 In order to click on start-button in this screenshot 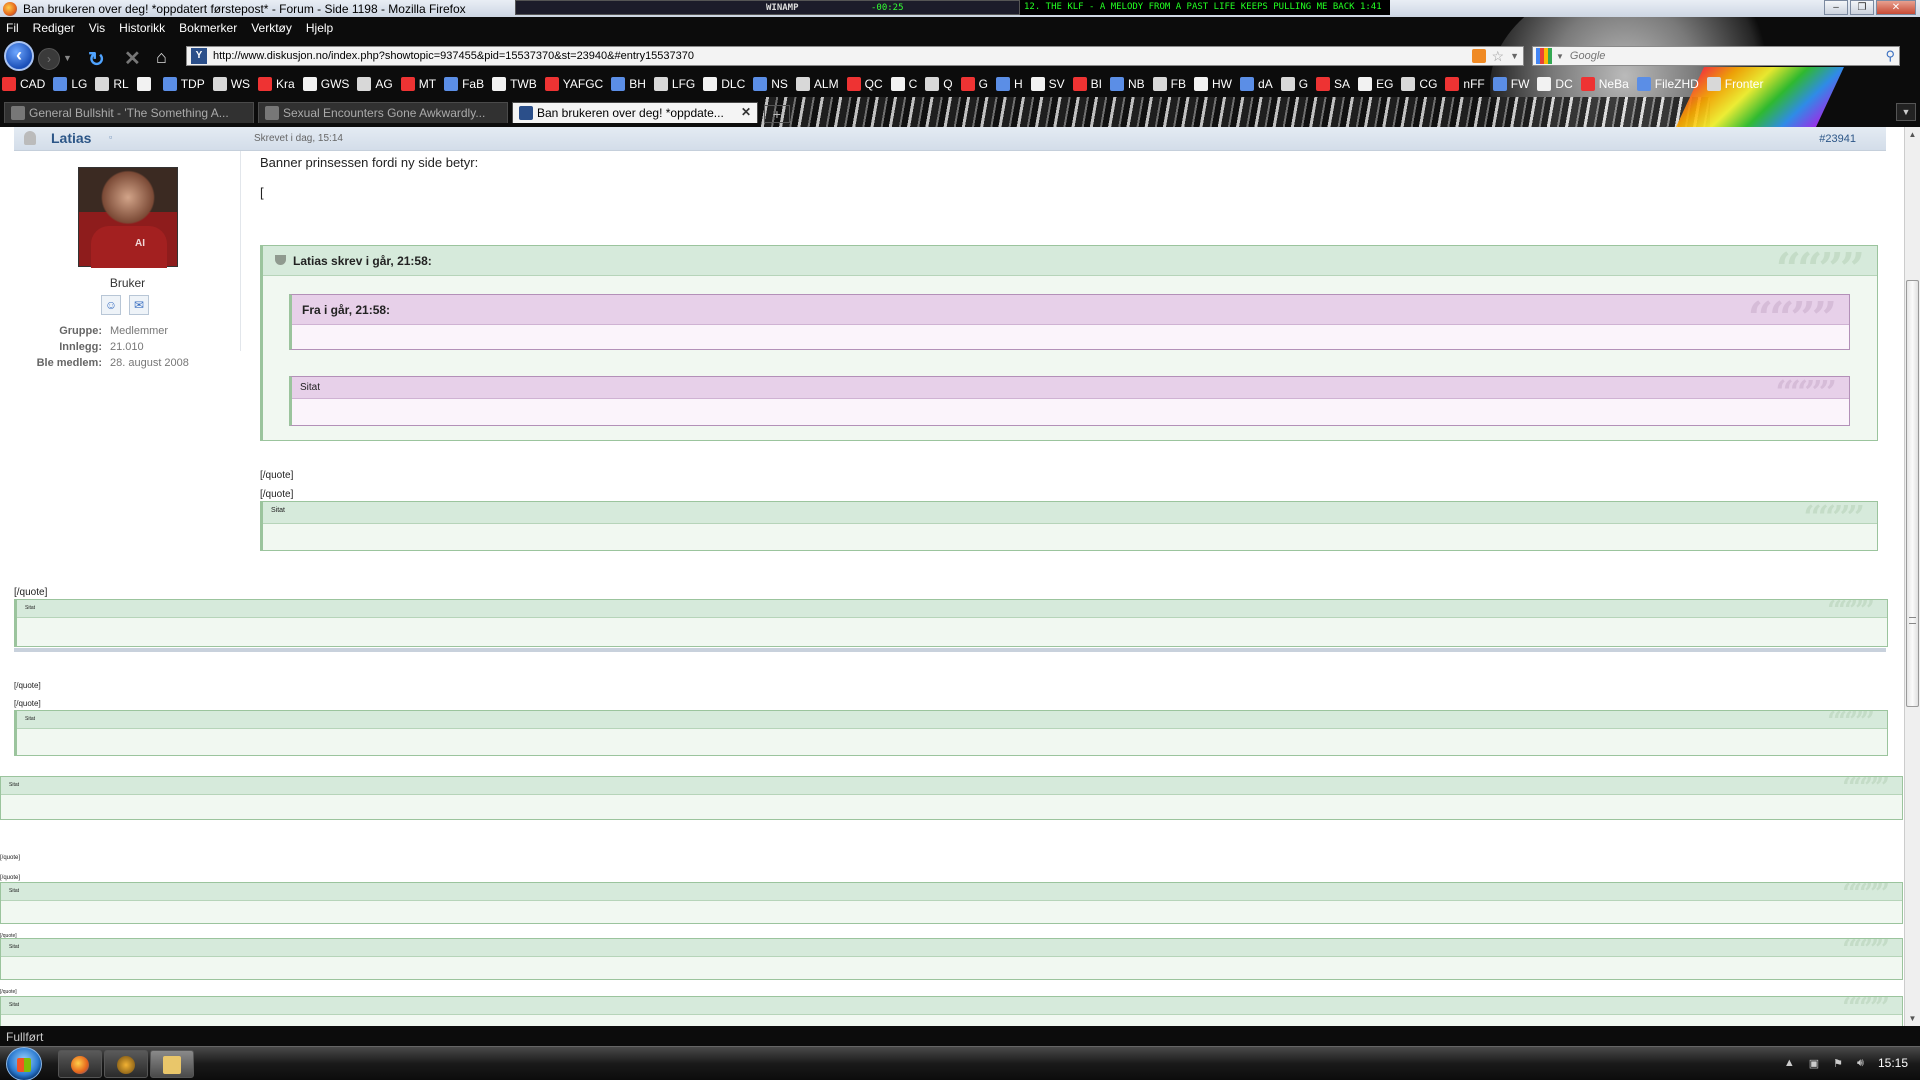, I will do `click(24, 1063)`.